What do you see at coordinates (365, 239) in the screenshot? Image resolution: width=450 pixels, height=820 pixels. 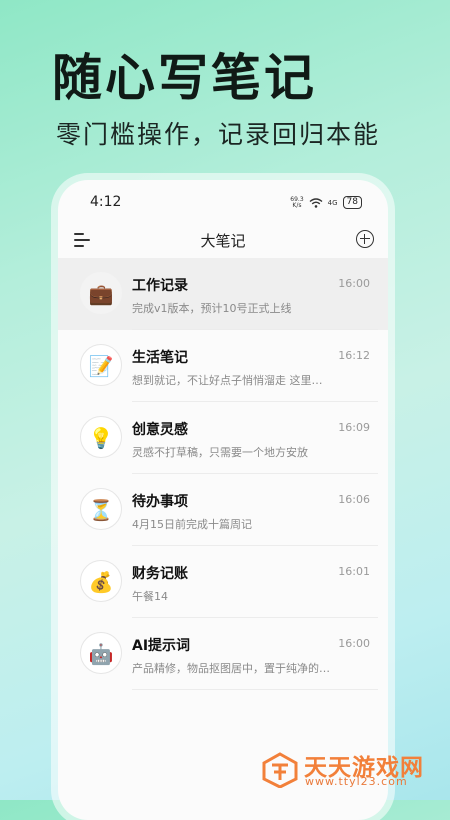 I see `plus-circle-icon` at bounding box center [365, 239].